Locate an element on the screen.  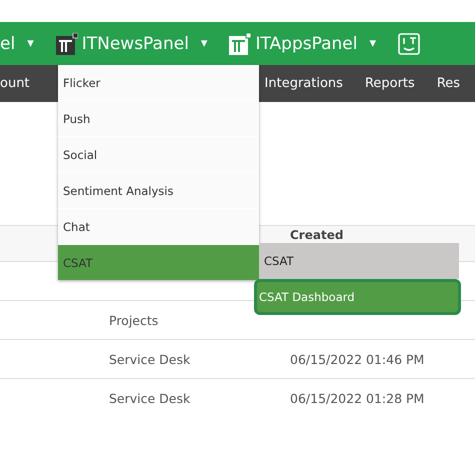
table-cell-text: 06/15/2022 01:46 PM is located at coordinates (358, 359).